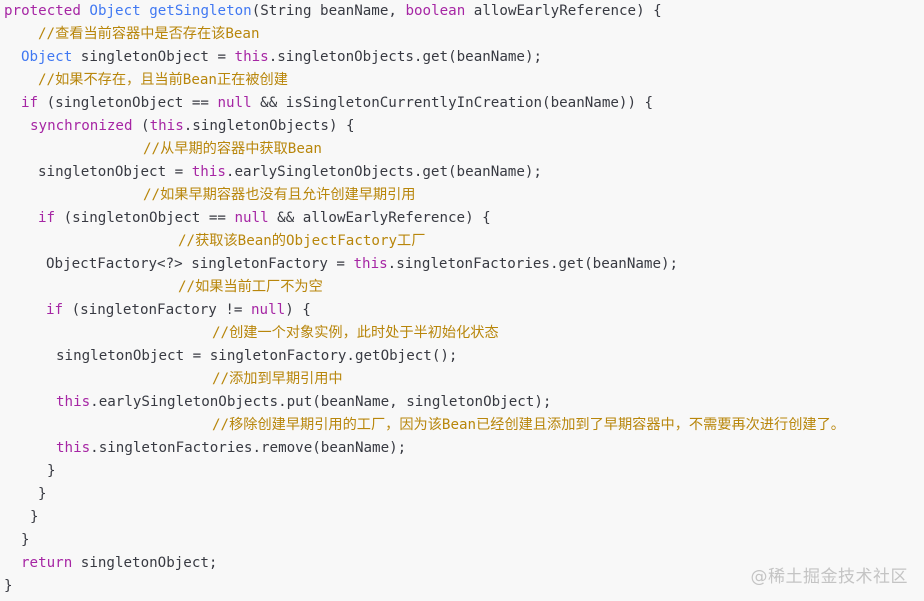  I want to click on code-text: .earlySingletonObjects.get(beanName);, so click(383, 172).